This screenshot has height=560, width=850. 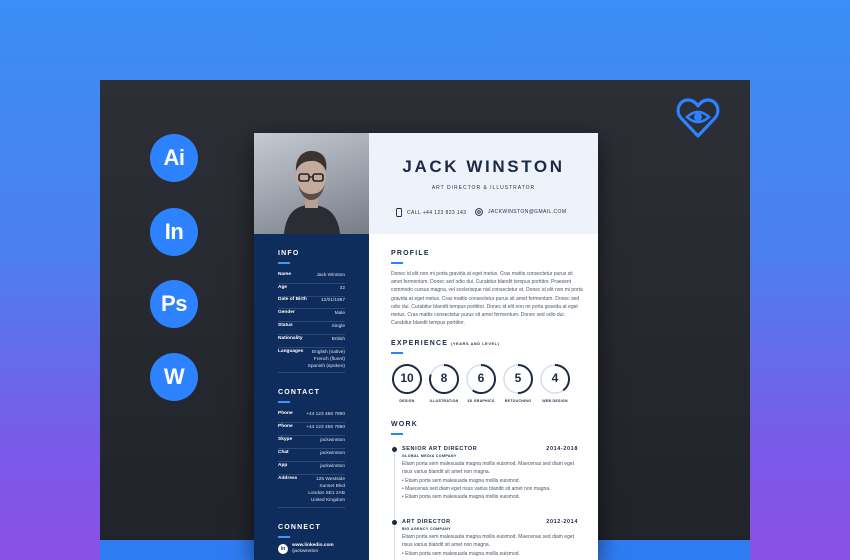 I want to click on contact-key: Chat, so click(x=283, y=452).